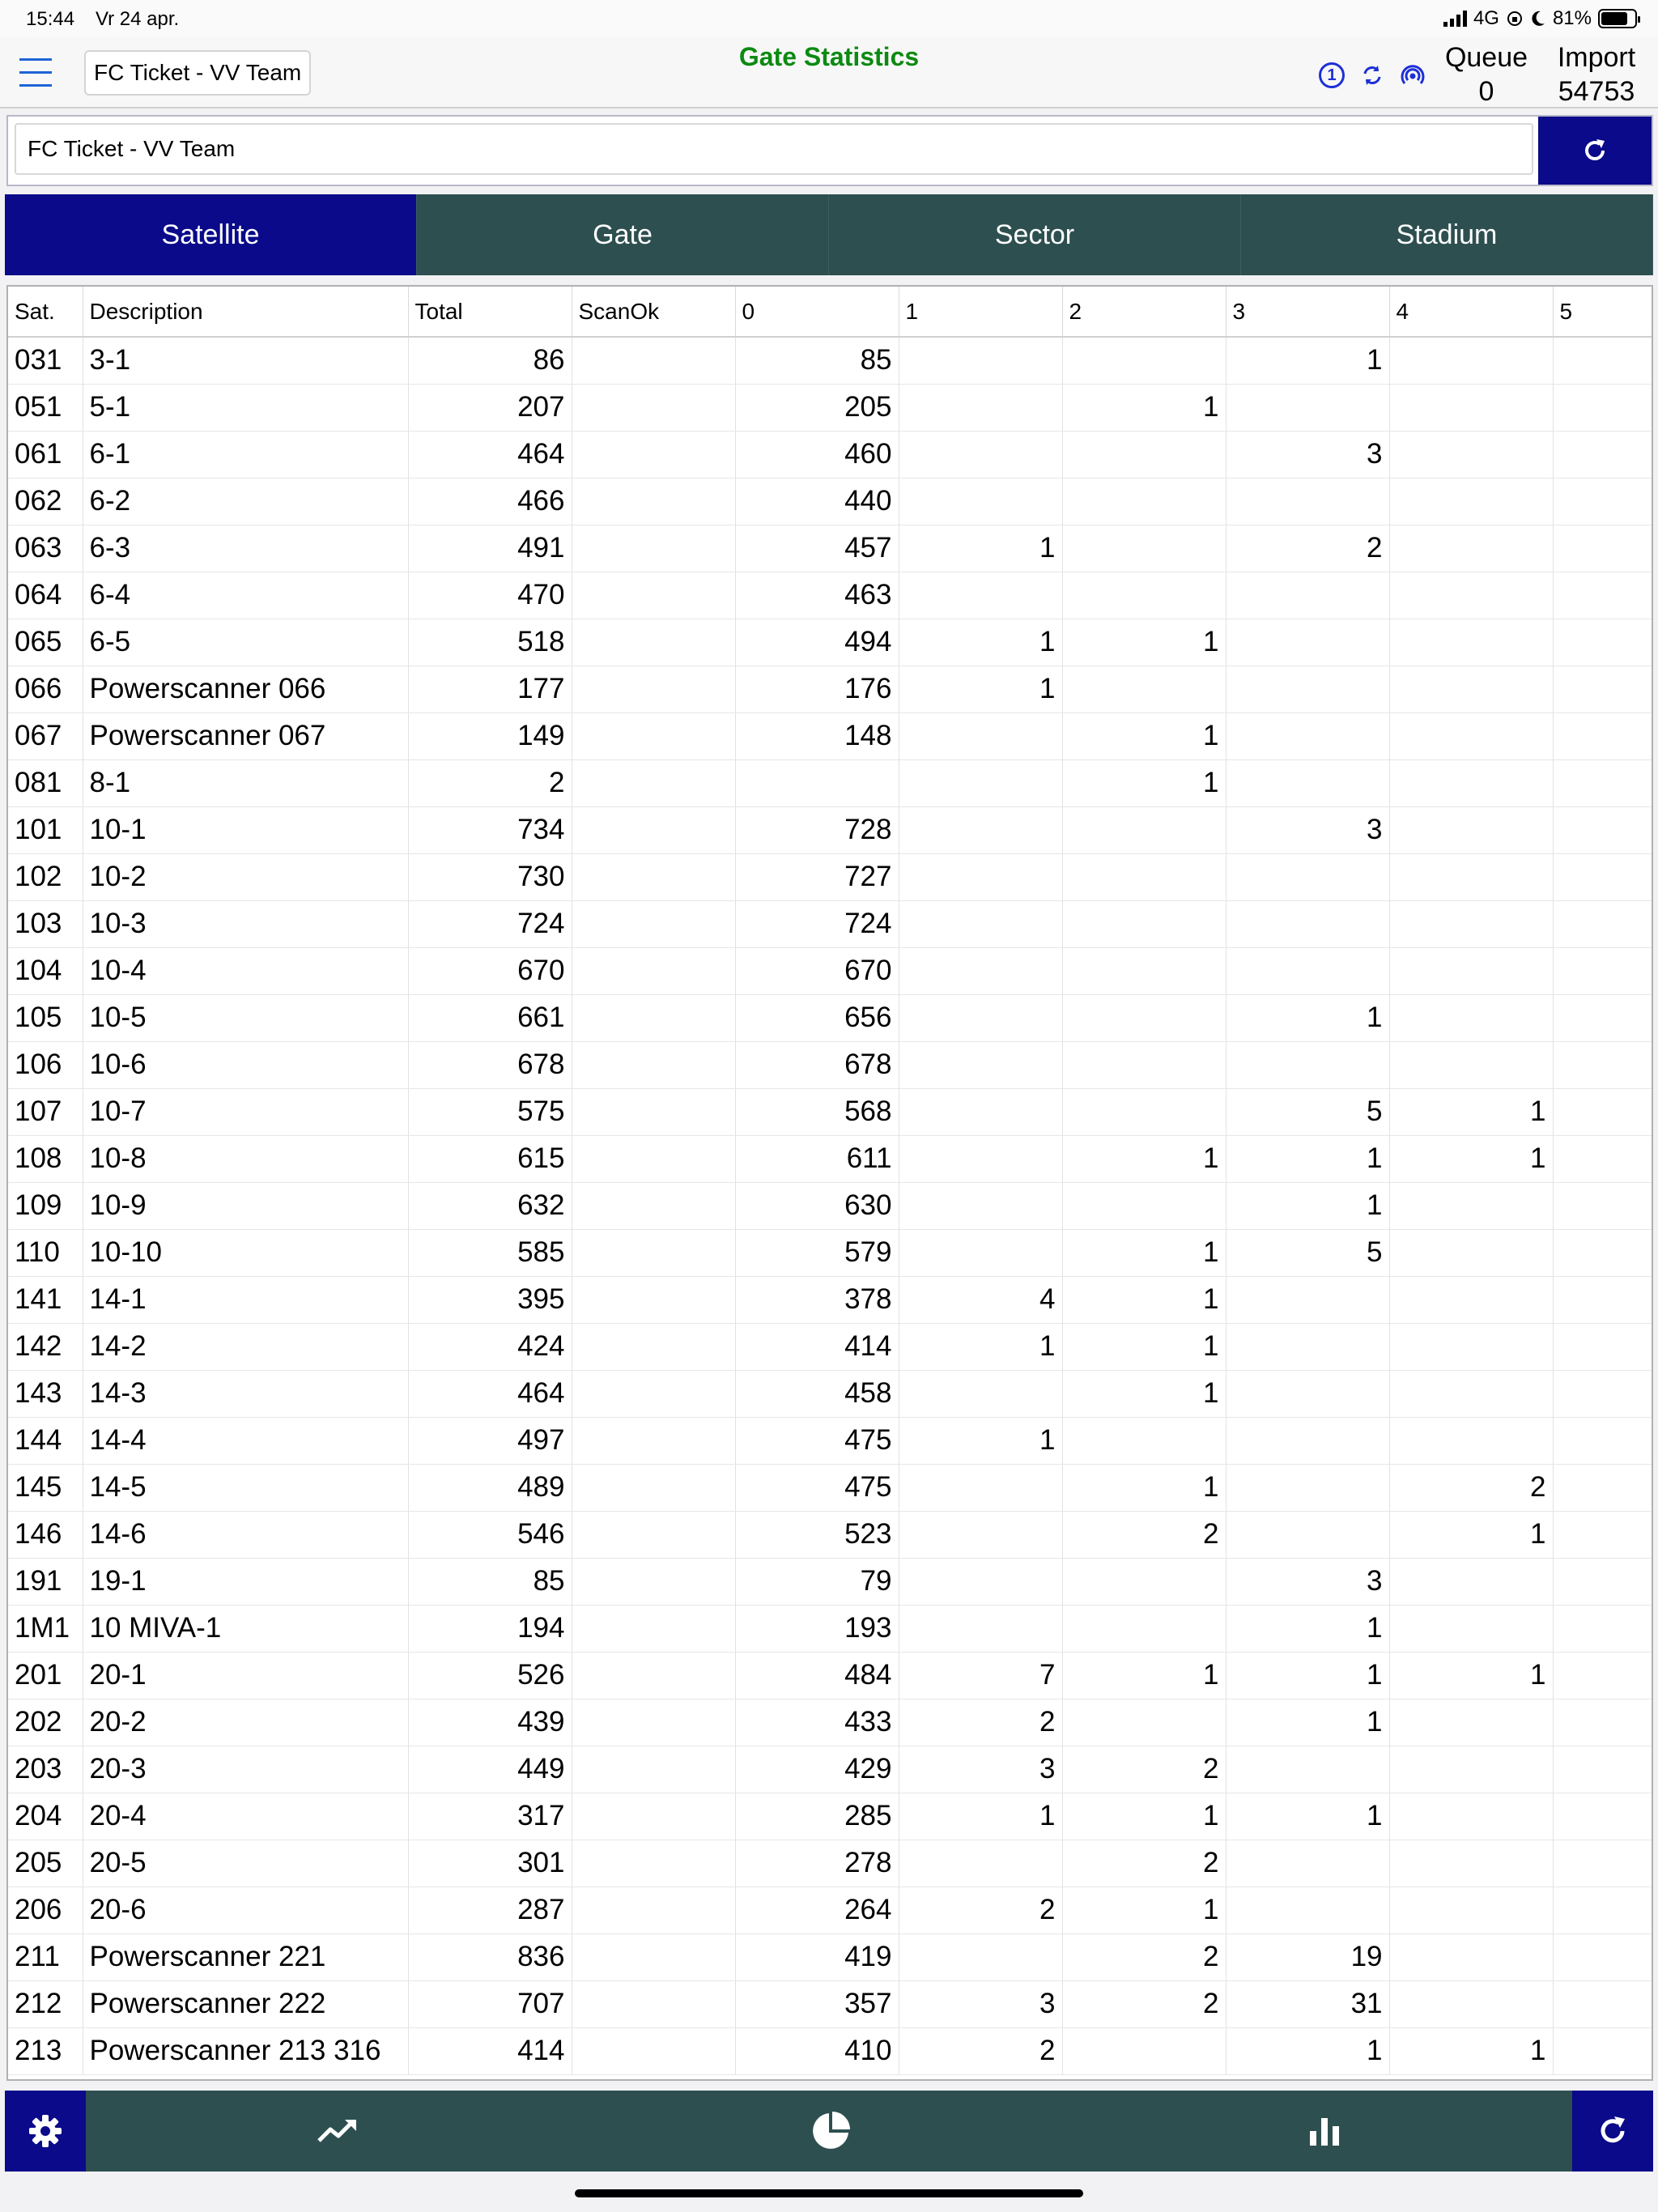 This screenshot has height=2212, width=1658. Describe the element at coordinates (830, 877) in the screenshot. I see `table-row: 102 10-2 730 727` at that location.